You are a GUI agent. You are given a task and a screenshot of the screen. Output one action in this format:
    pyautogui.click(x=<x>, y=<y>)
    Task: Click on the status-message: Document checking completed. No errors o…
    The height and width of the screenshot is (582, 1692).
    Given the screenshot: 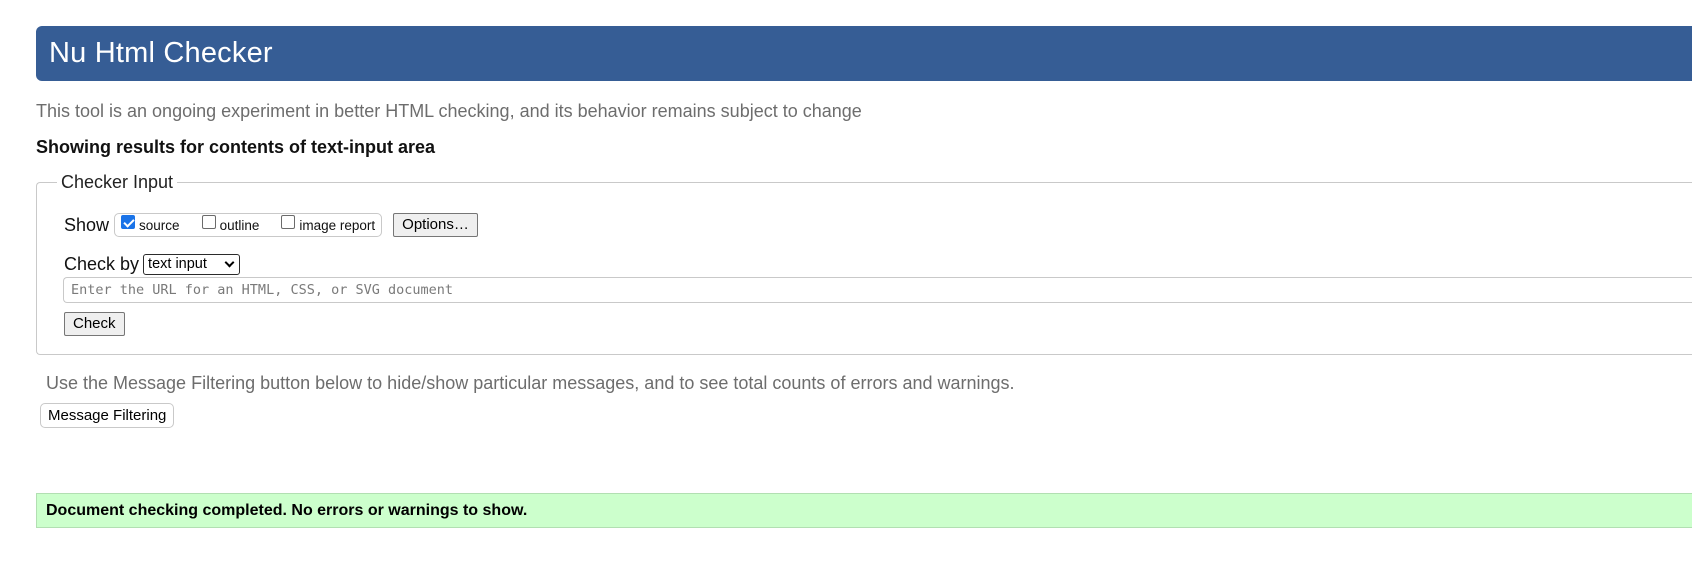 What is the action you would take?
    pyautogui.click(x=287, y=510)
    